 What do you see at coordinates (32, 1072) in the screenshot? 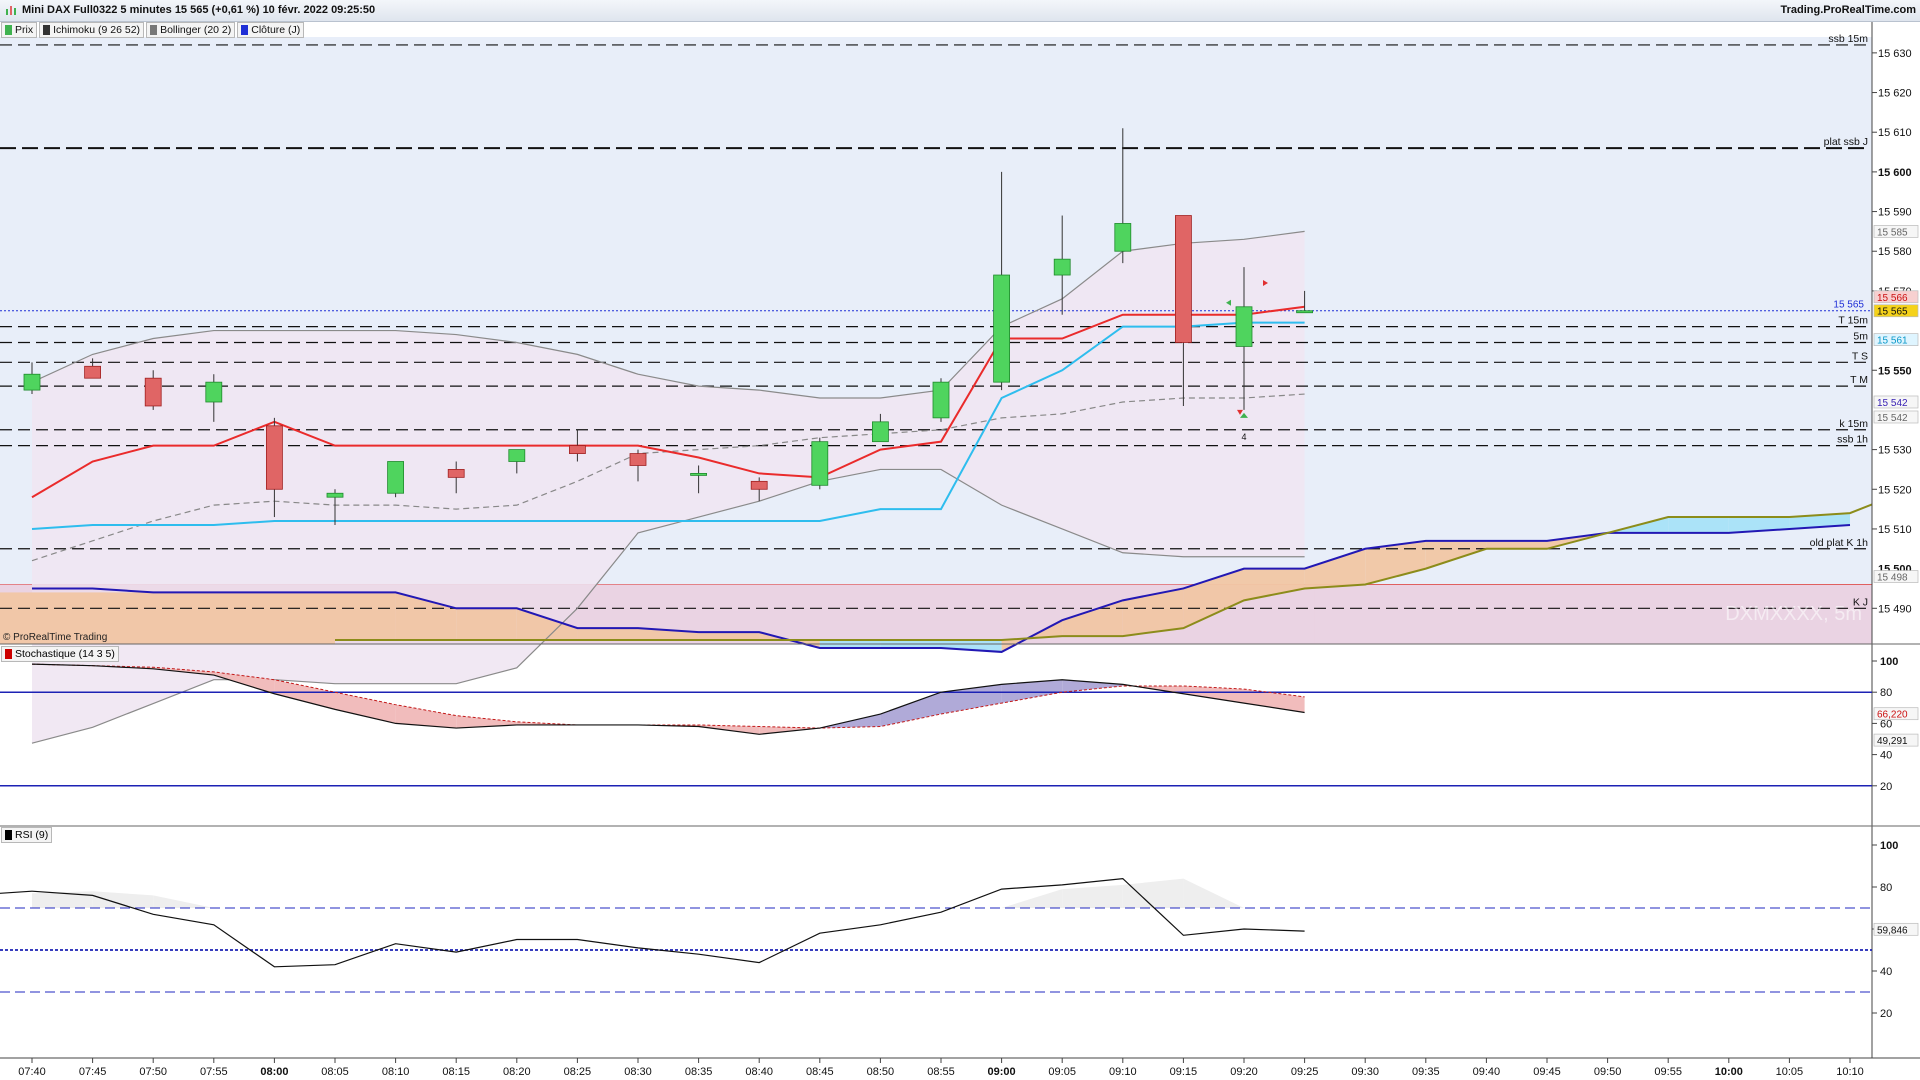
I see `time-tick-label: 07:40` at bounding box center [32, 1072].